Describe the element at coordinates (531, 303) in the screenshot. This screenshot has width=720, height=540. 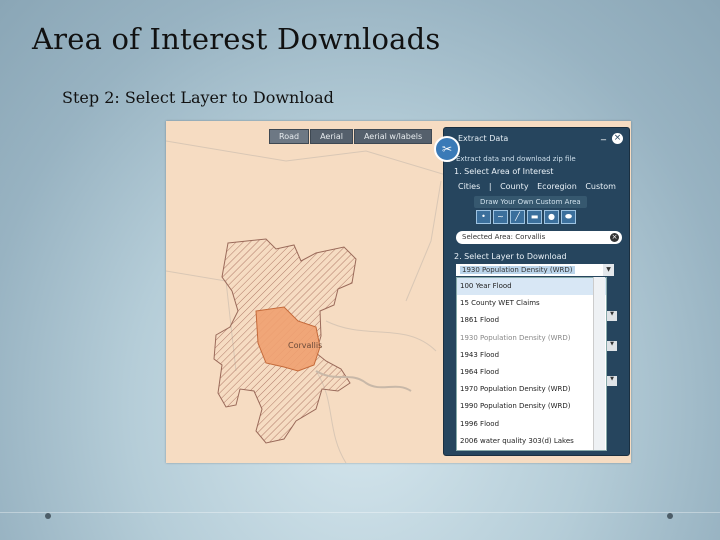
I see `list-item: 15 County WET Claims` at that location.